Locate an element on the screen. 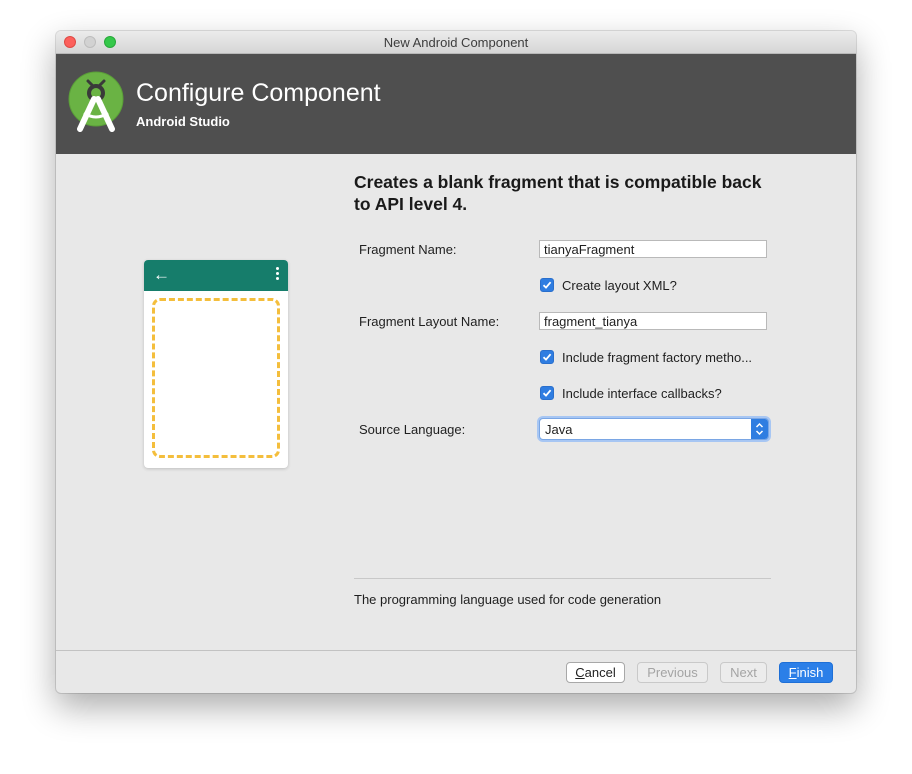  finish-button: Finish is located at coordinates (806, 672).